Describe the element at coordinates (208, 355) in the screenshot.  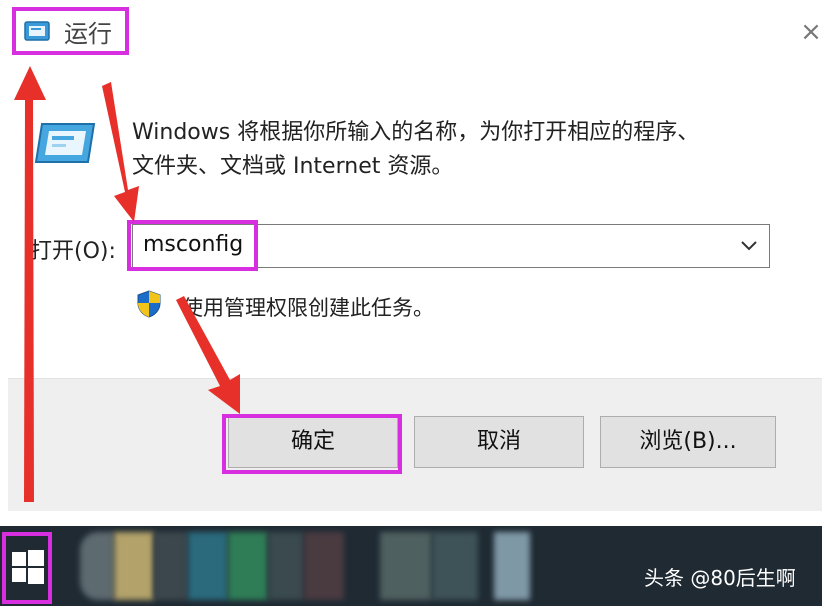
I see `arrow-shield-to-ok` at that location.